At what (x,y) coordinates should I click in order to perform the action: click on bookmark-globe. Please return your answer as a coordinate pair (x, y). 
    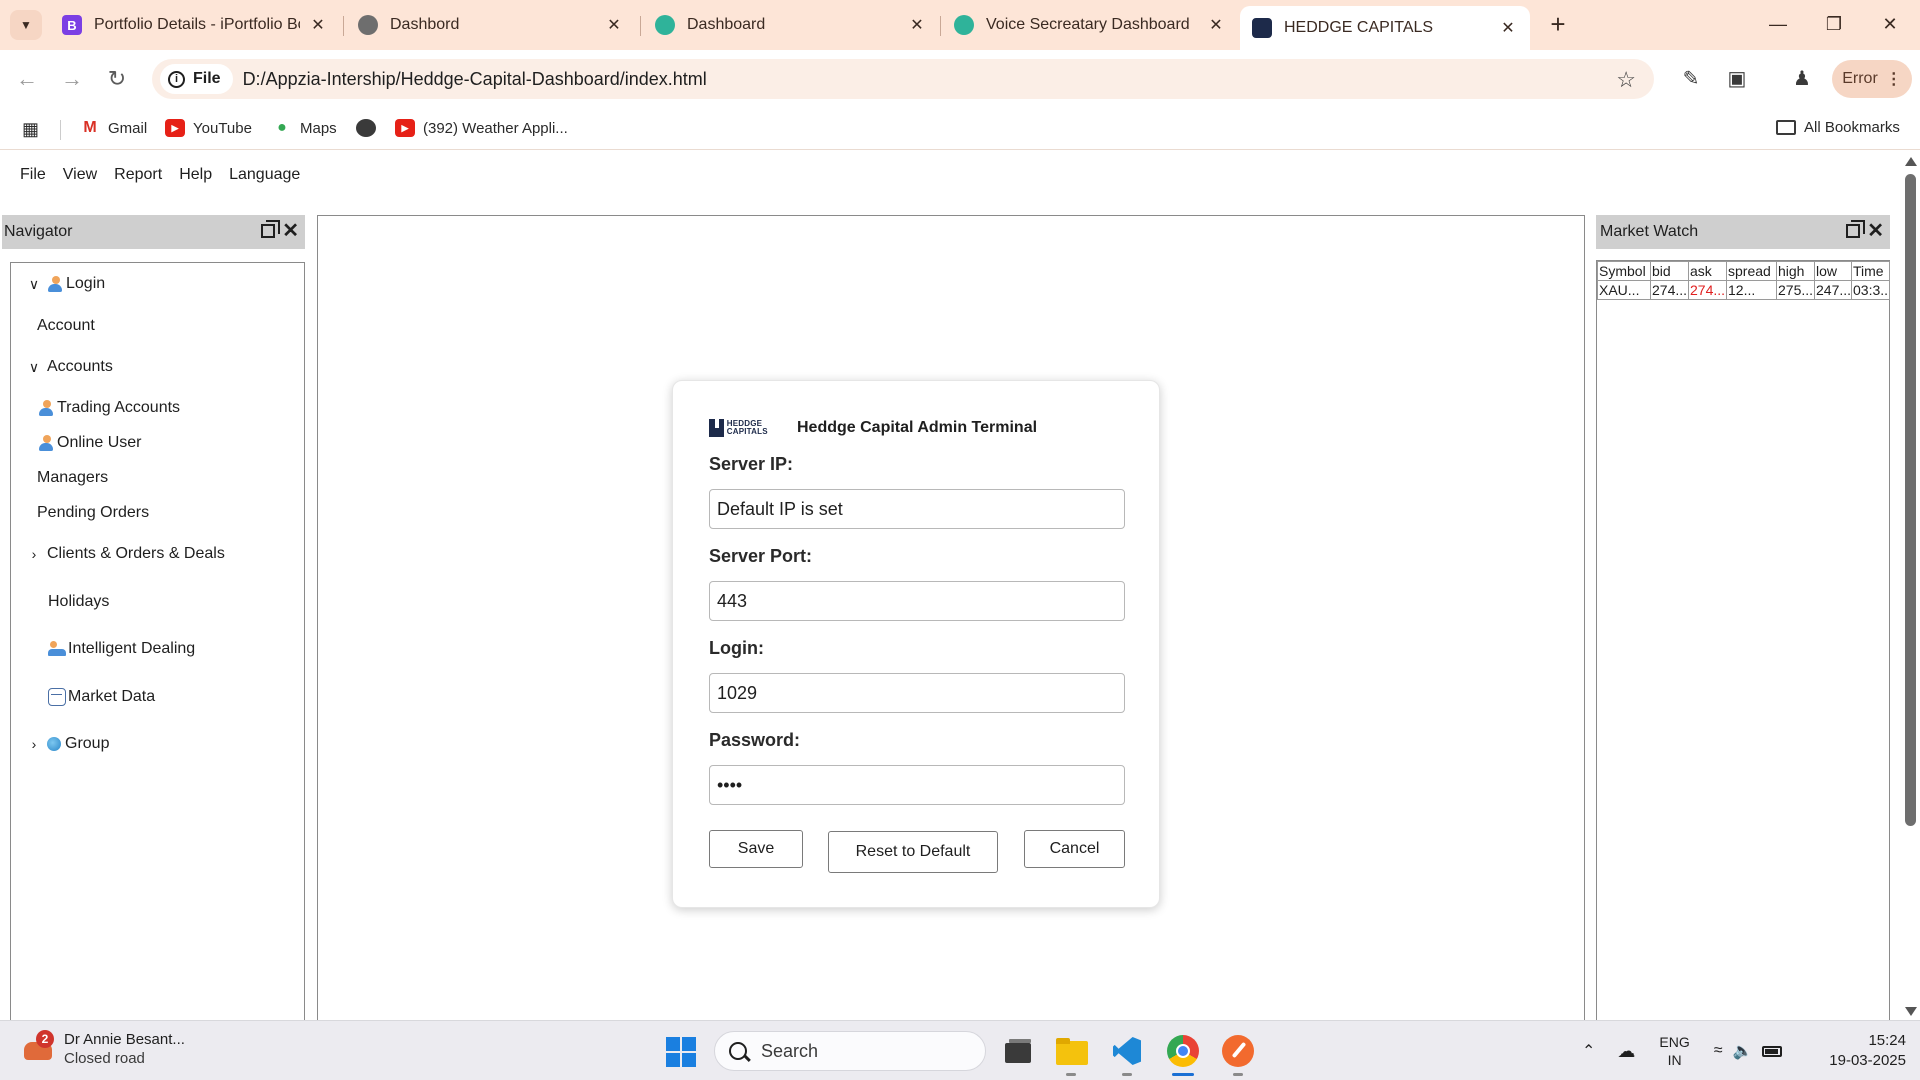
    Looking at the image, I should click on (370, 128).